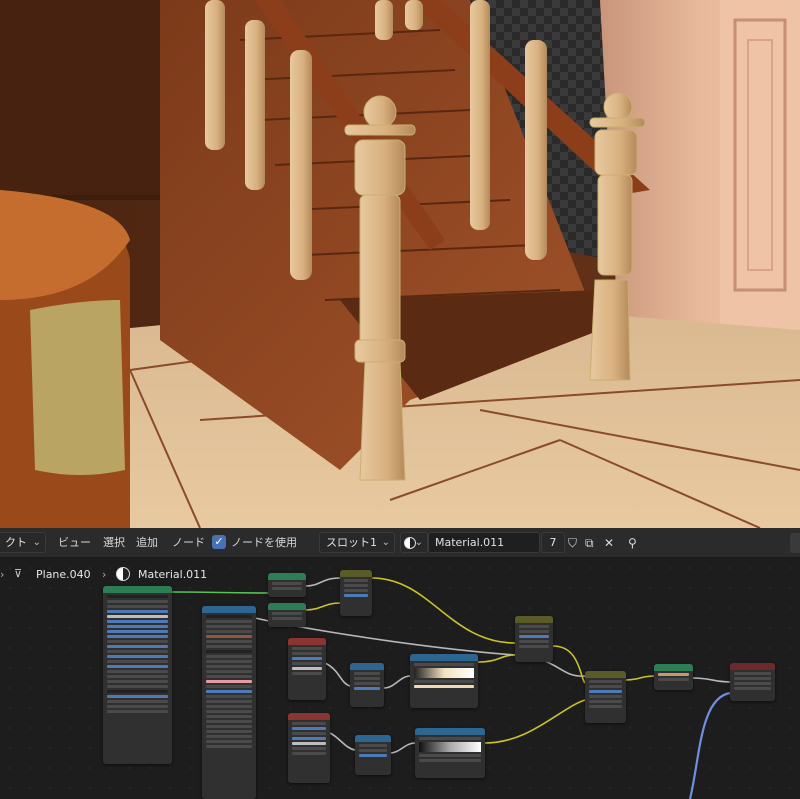 The width and height of the screenshot is (800, 799). I want to click on node-shader-to-rgb, so click(287, 585).